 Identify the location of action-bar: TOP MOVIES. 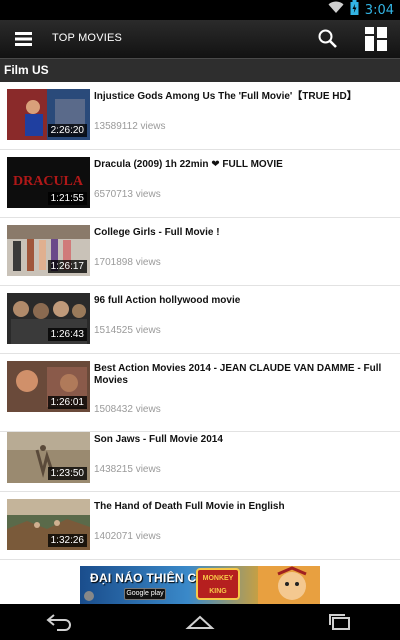
(200, 39).